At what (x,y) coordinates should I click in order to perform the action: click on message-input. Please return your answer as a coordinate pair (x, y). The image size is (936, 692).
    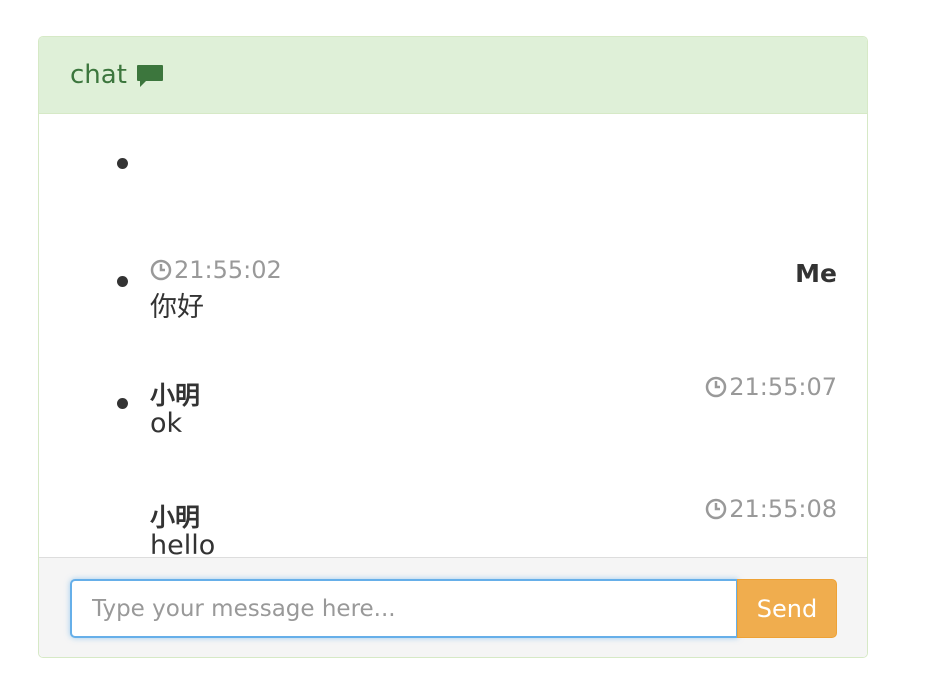
    Looking at the image, I should click on (404, 608).